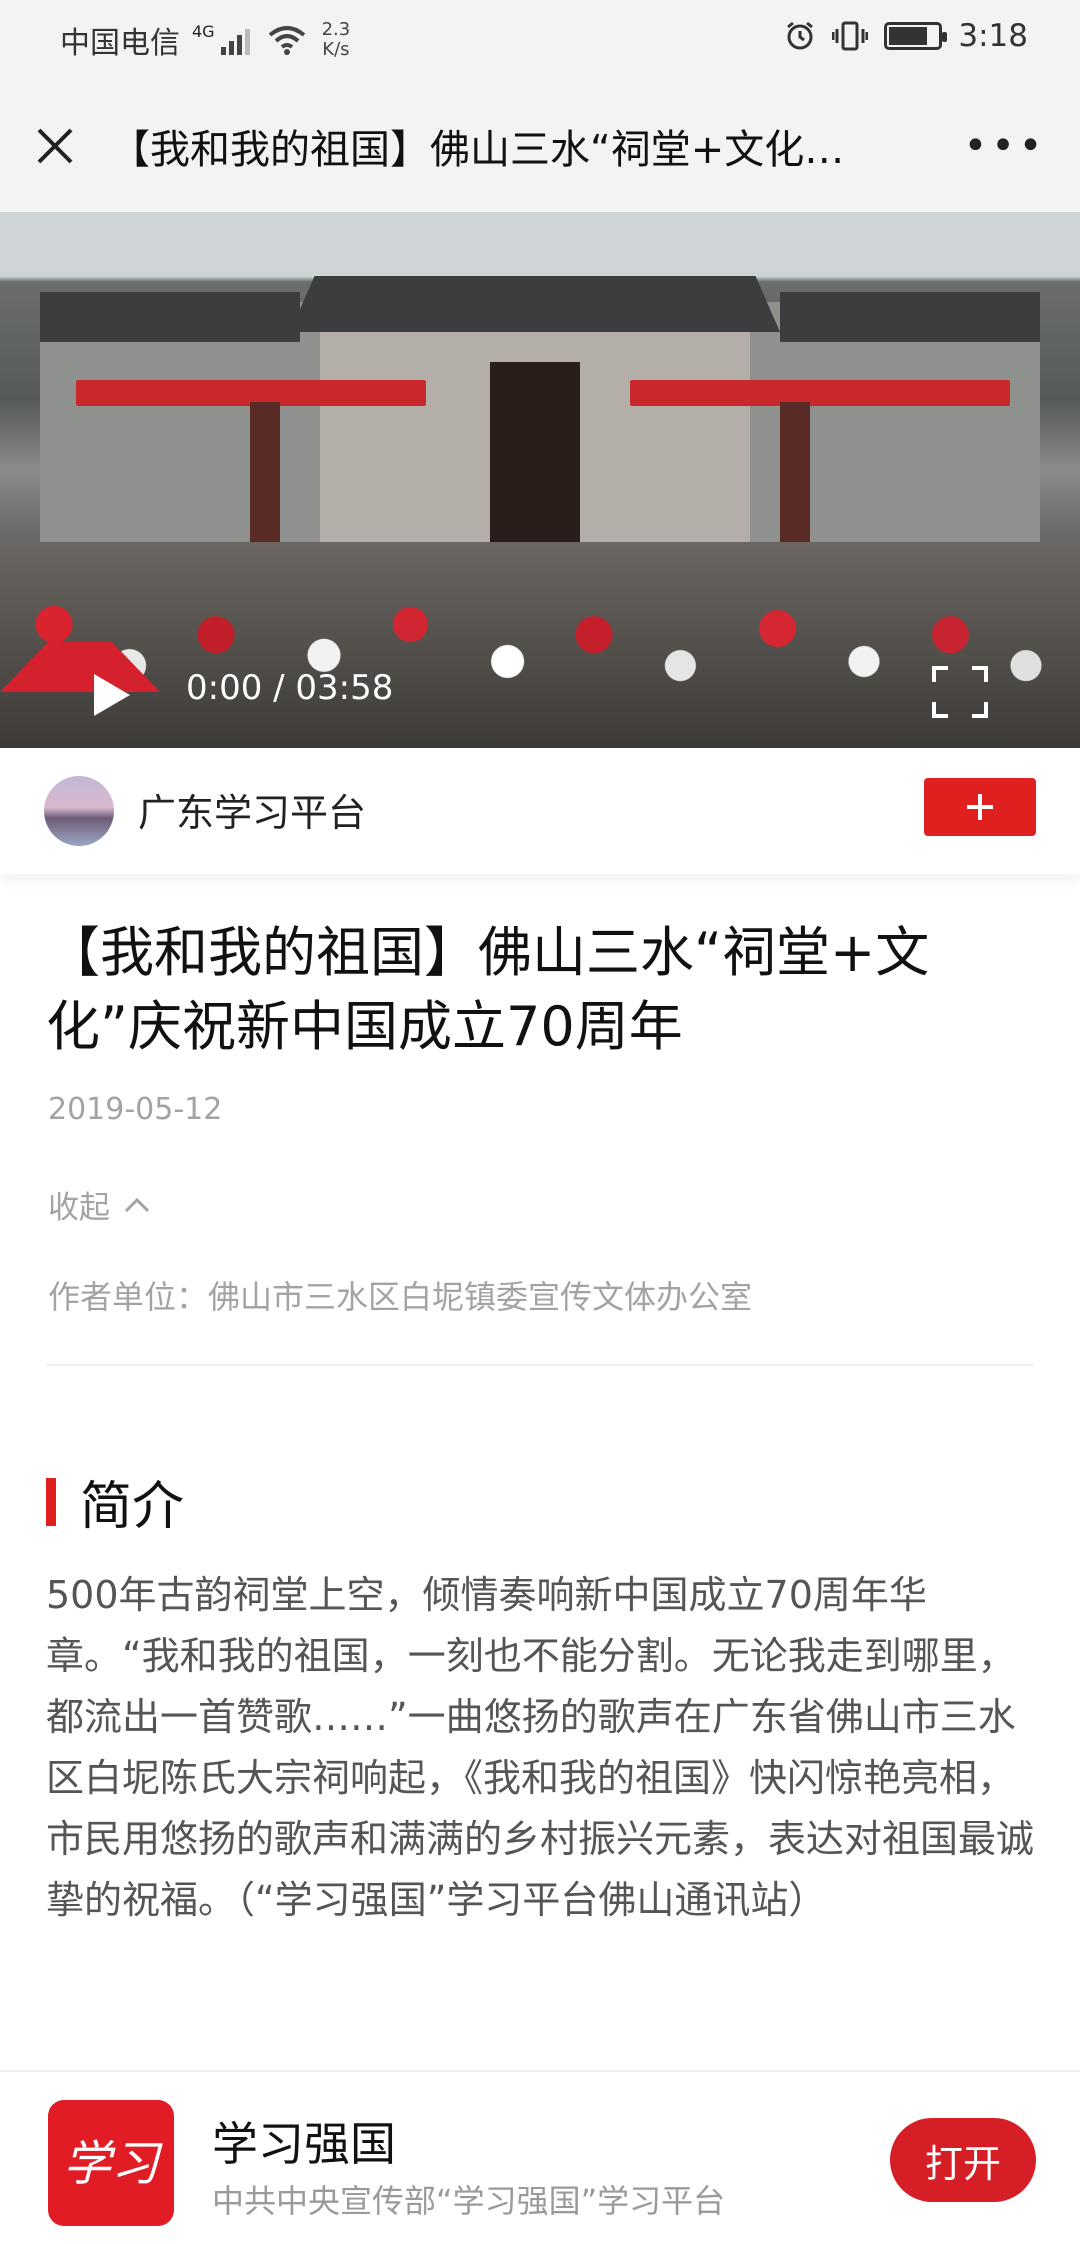 The image size is (1080, 2244). I want to click on network-speed: 2.3 K/s, so click(336, 40).